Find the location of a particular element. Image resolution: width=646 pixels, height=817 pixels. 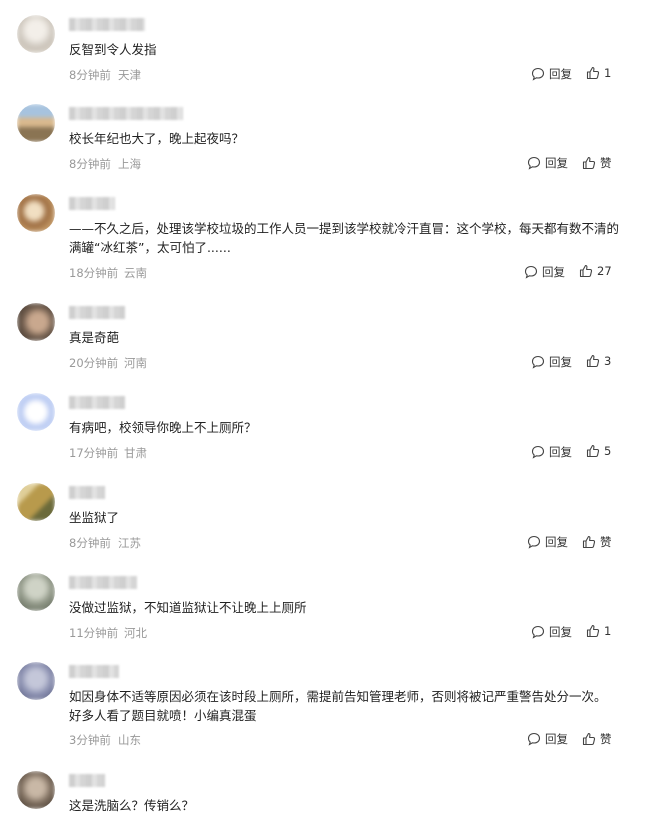

comment-time: 3分钟前 is located at coordinates (90, 740).